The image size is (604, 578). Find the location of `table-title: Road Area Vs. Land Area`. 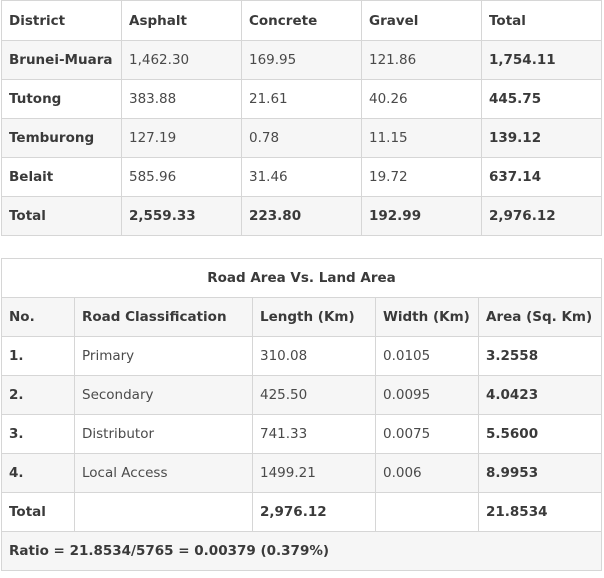

table-title: Road Area Vs. Land Area is located at coordinates (301, 278).